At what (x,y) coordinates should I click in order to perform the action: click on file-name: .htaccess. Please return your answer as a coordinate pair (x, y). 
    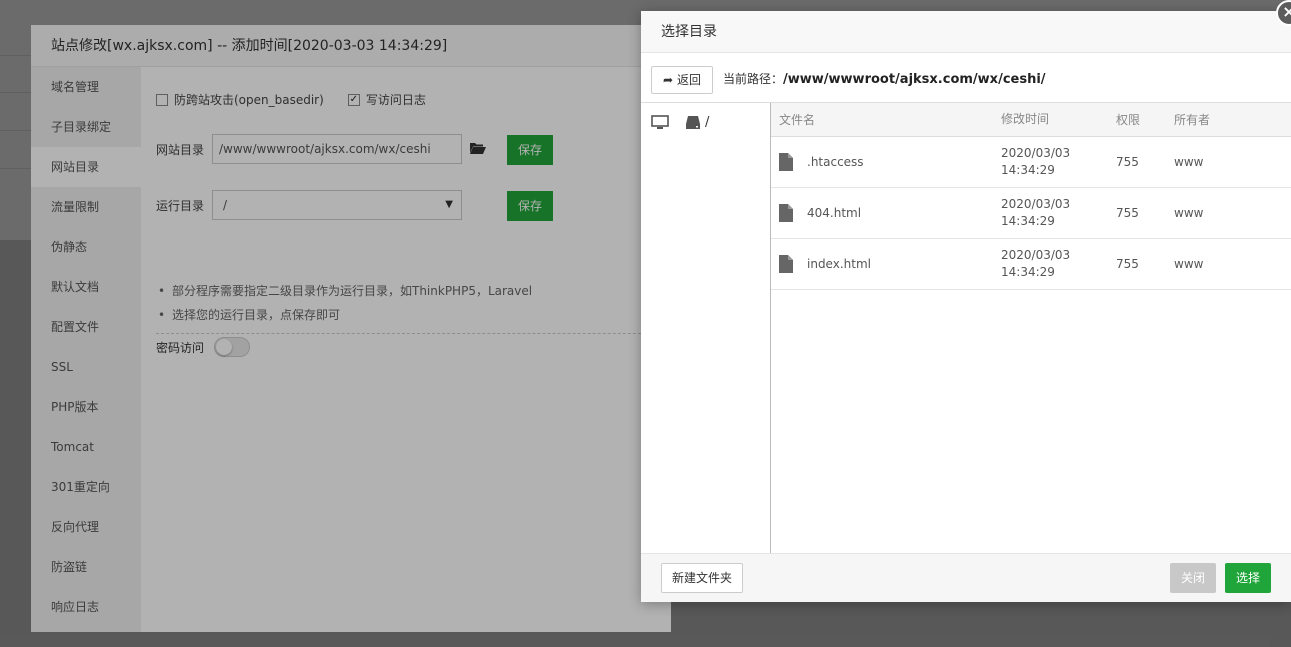
    Looking at the image, I should click on (835, 162).